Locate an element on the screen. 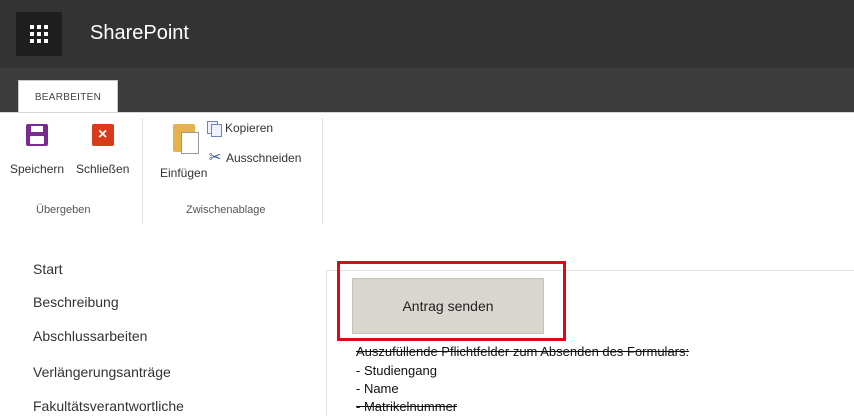  save-button: Speichern is located at coordinates (37, 149).